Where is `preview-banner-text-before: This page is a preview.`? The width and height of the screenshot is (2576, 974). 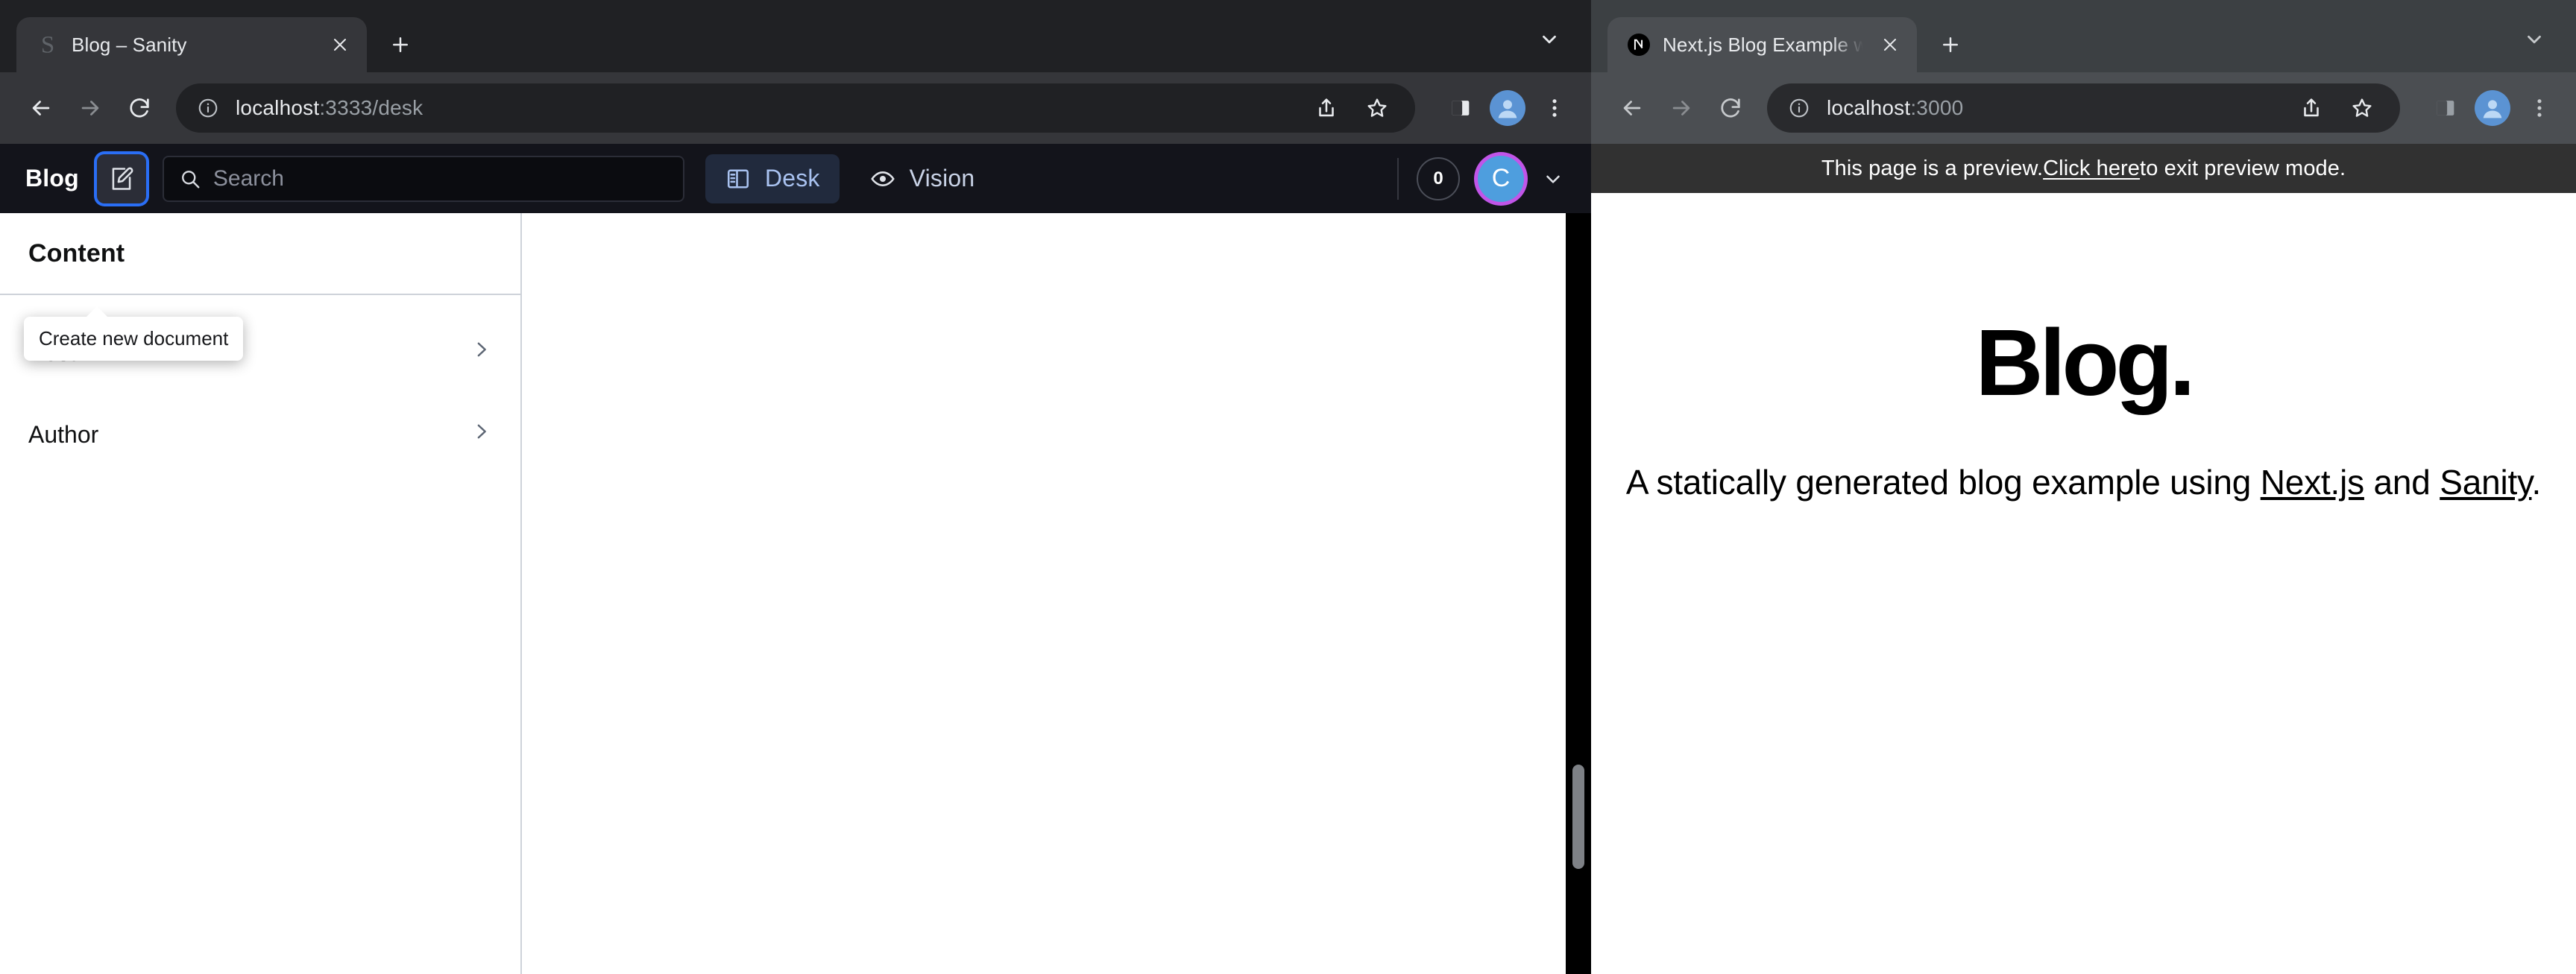 preview-banner-text-before: This page is a preview. is located at coordinates (1933, 168).